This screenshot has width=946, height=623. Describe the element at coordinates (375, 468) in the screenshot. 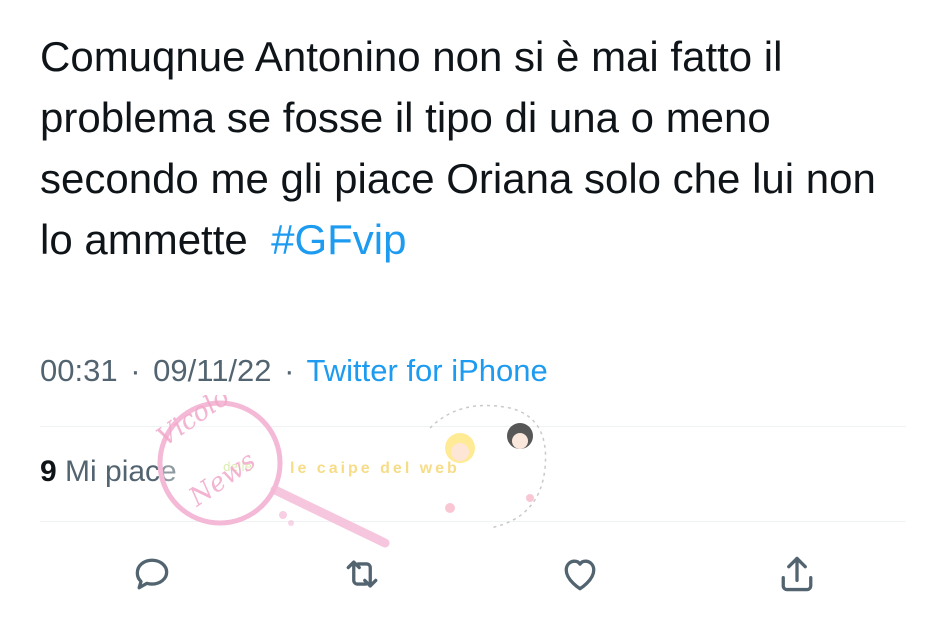

I see `watermark-banner: le caipe del web` at that location.